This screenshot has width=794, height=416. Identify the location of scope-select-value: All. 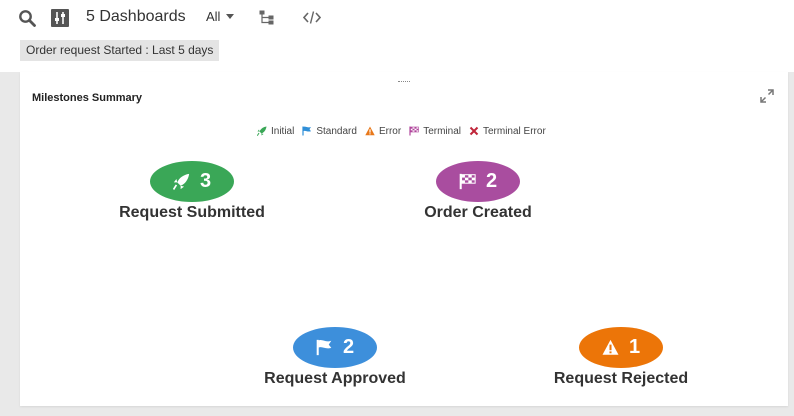
(213, 16).